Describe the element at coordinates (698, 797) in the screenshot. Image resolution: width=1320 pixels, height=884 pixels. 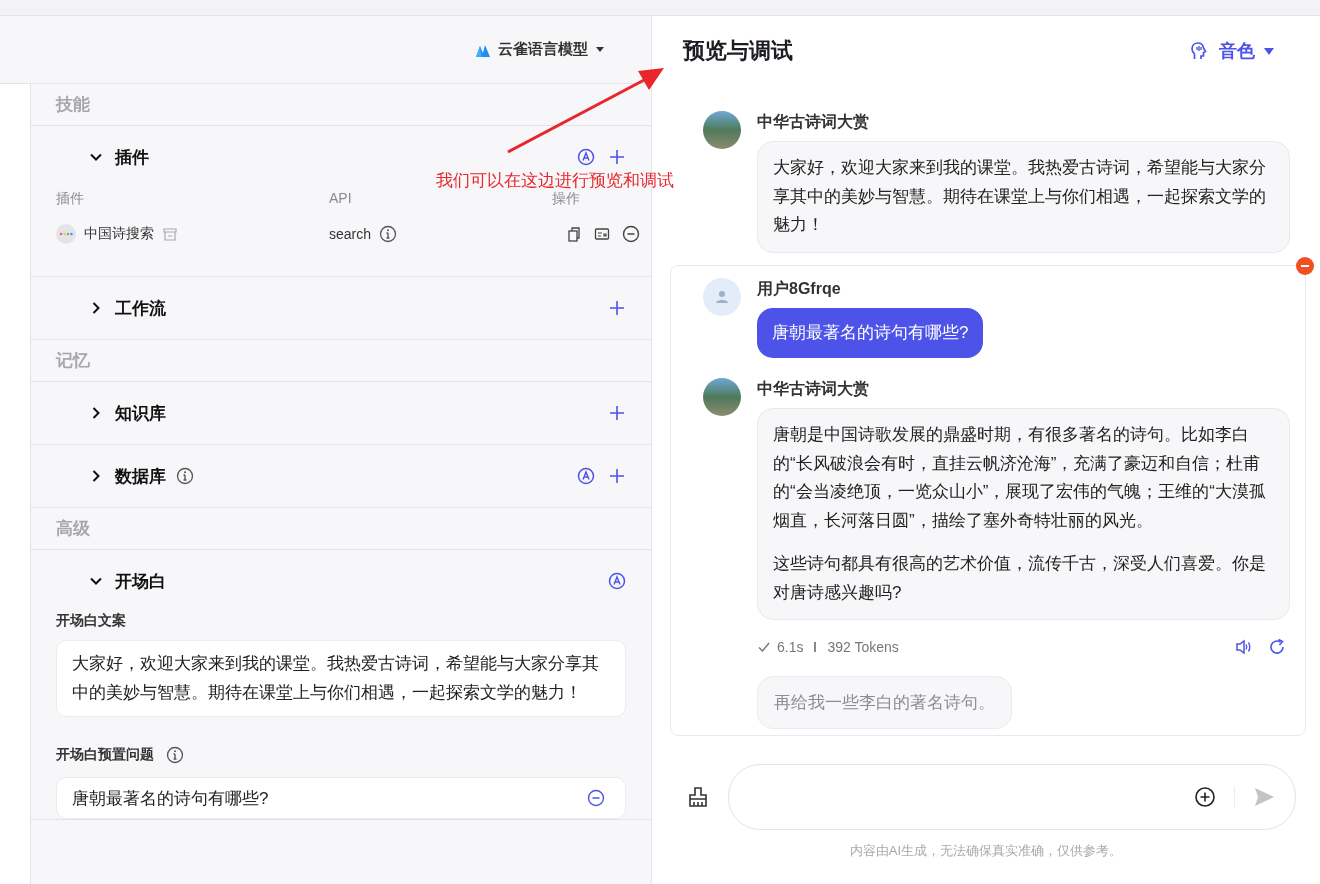
I see `broom-icon` at that location.